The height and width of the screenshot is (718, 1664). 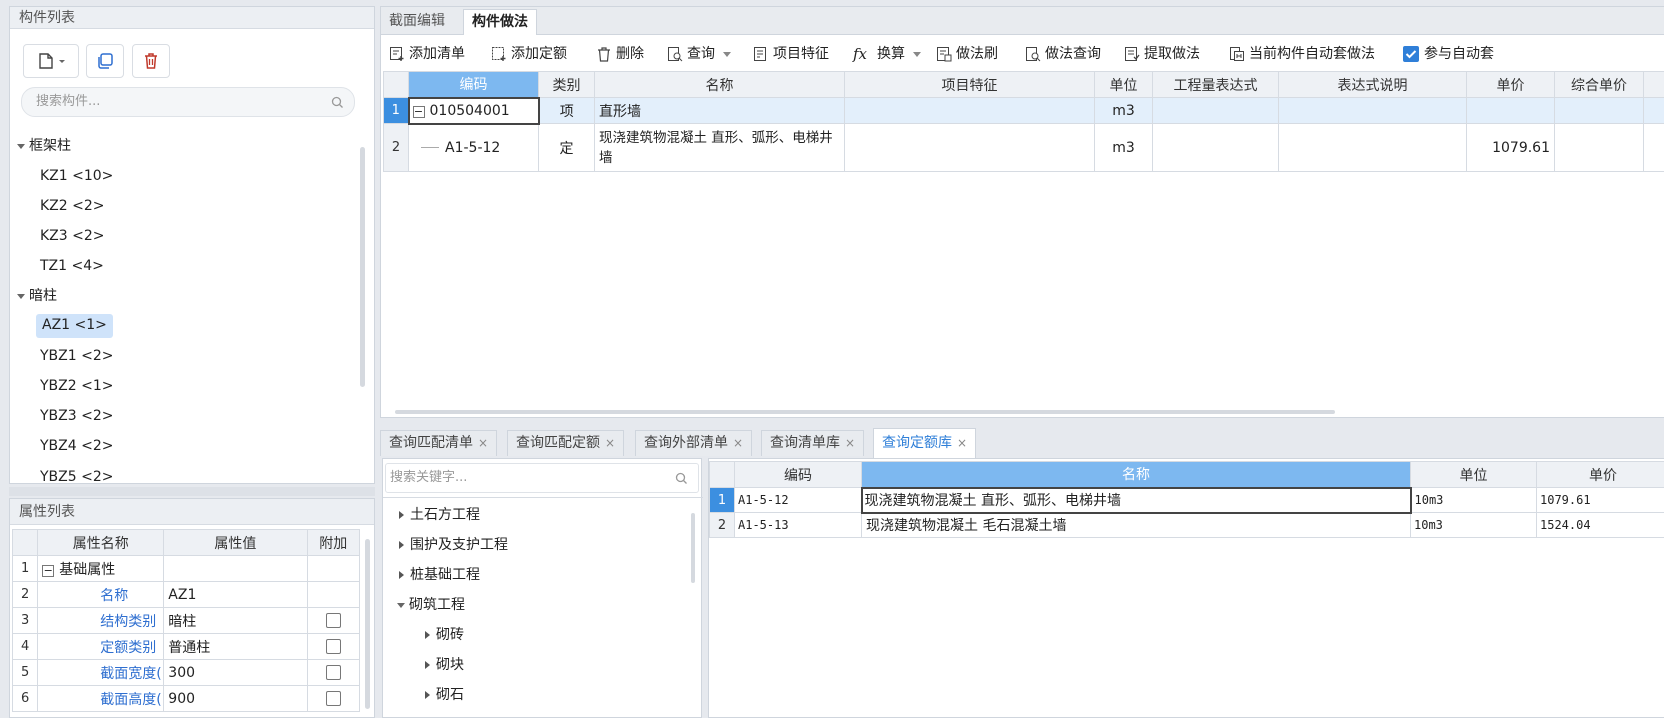 I want to click on chevron-down-icon, so click(x=21, y=296).